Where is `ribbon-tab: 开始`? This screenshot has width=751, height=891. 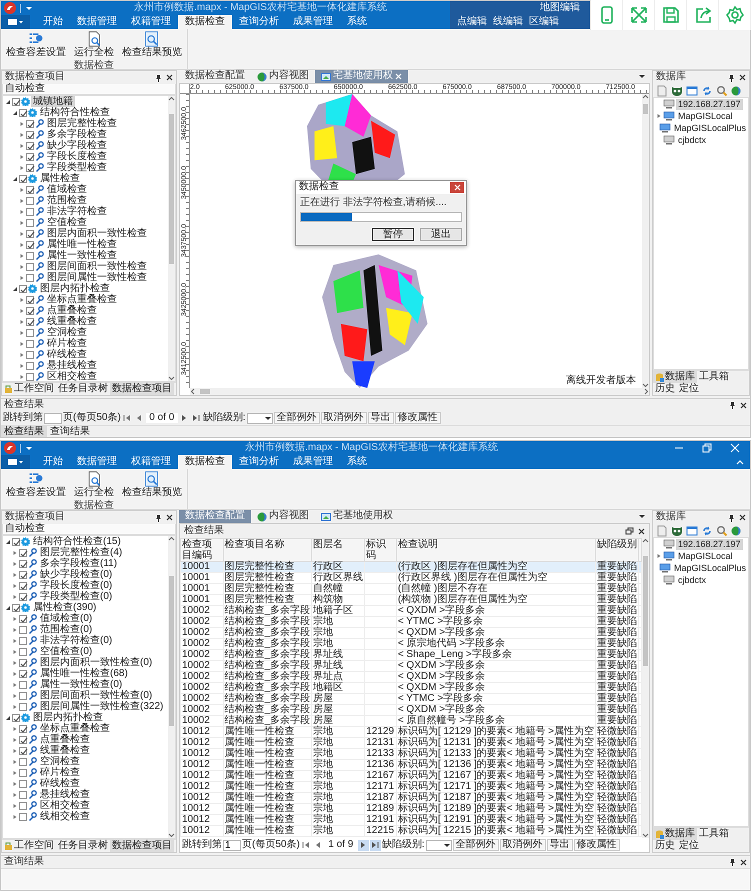 ribbon-tab: 开始 is located at coordinates (53, 22).